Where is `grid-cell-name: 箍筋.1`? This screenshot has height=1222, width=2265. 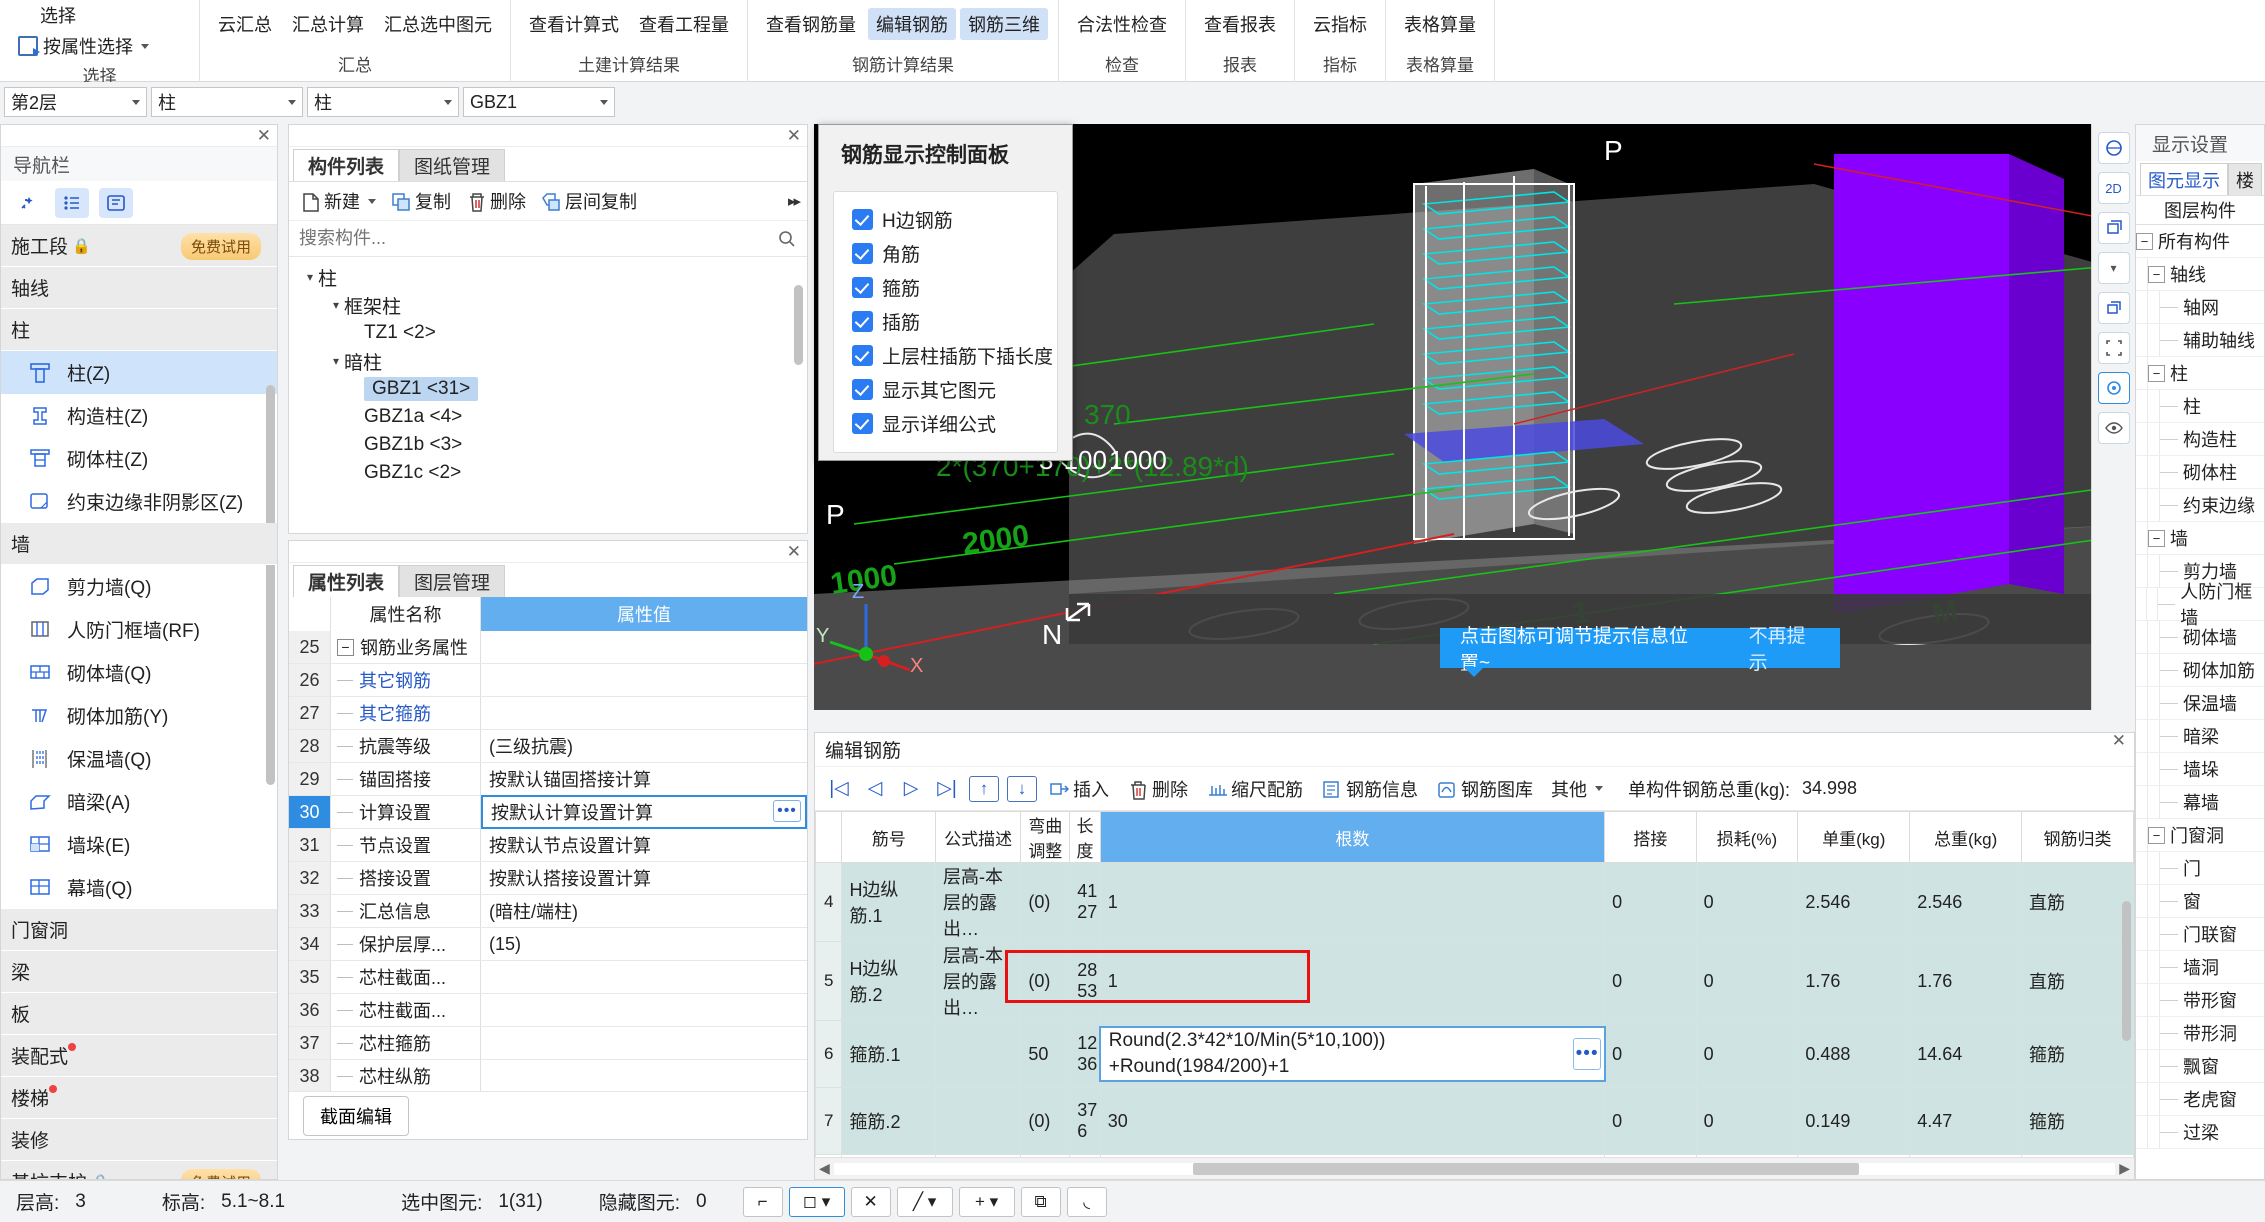
grid-cell-name: 箍筋.1 is located at coordinates (888, 1054).